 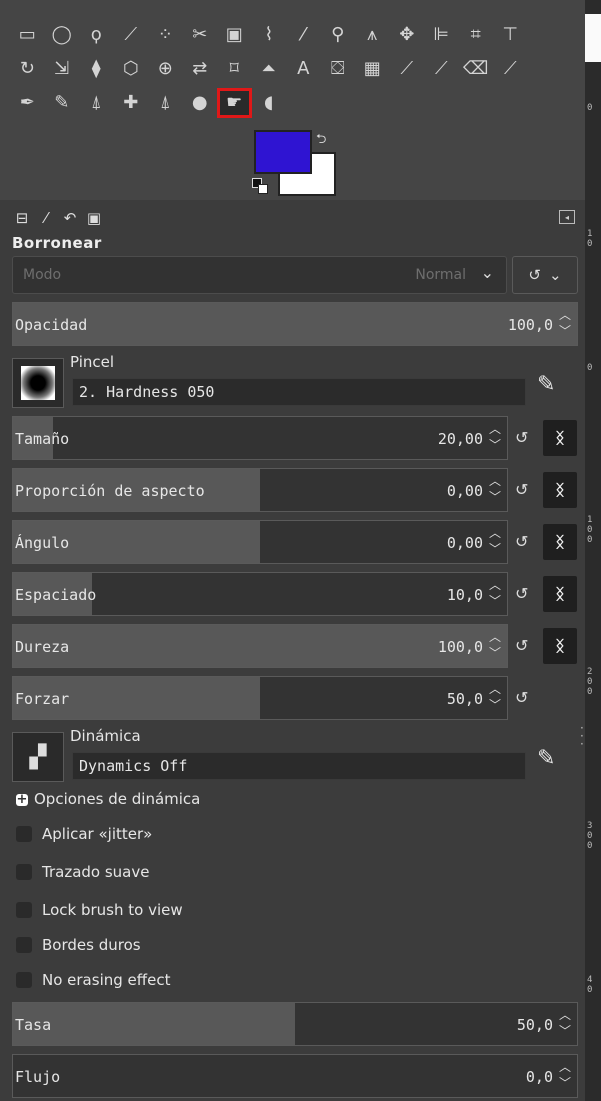 What do you see at coordinates (62, 35) in the screenshot?
I see `ellipse-select-icon: ◯` at bounding box center [62, 35].